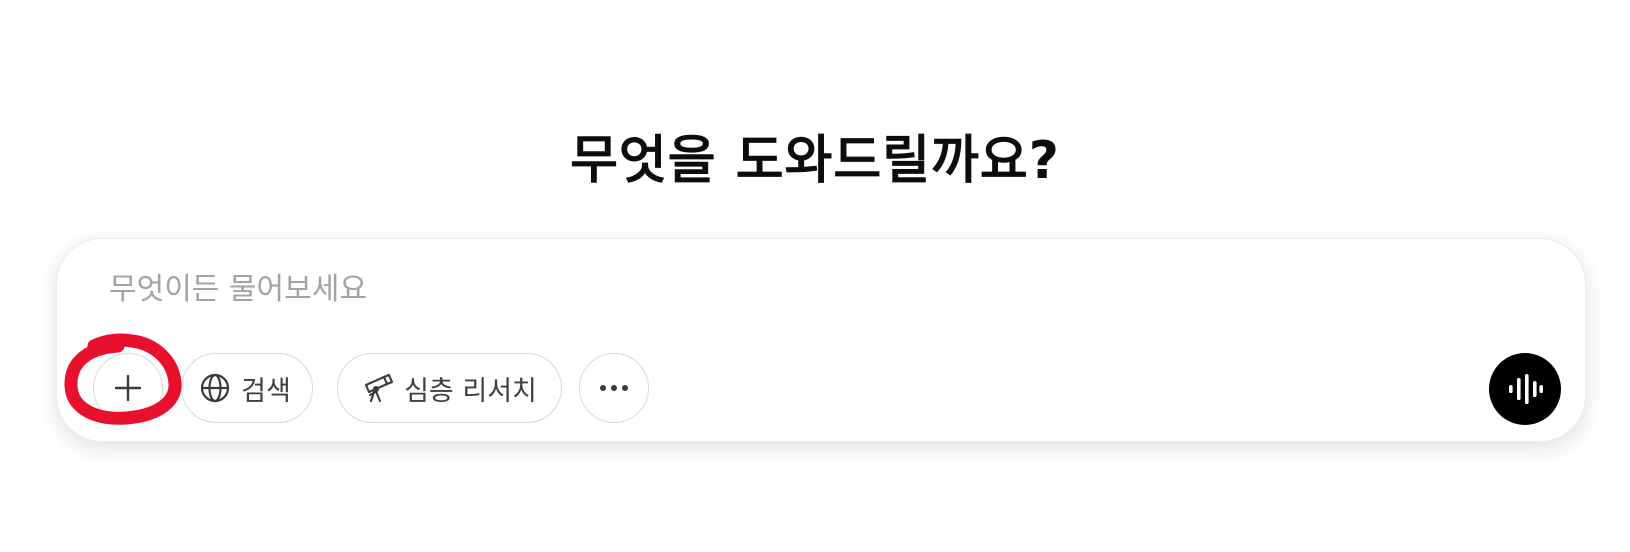  Describe the element at coordinates (815, 161) in the screenshot. I see `page-heading: 무엇을 도와드릴까요?` at that location.